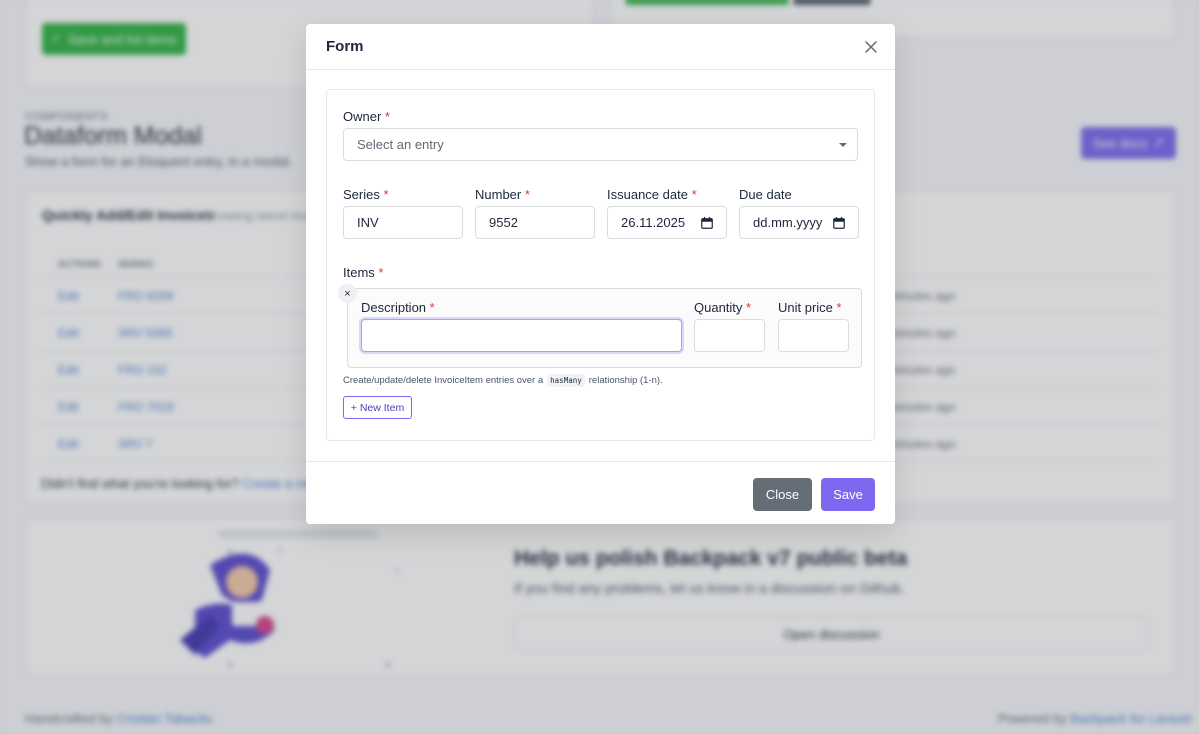 The width and height of the screenshot is (1199, 734). What do you see at coordinates (345, 46) in the screenshot?
I see `modal-title: Form` at bounding box center [345, 46].